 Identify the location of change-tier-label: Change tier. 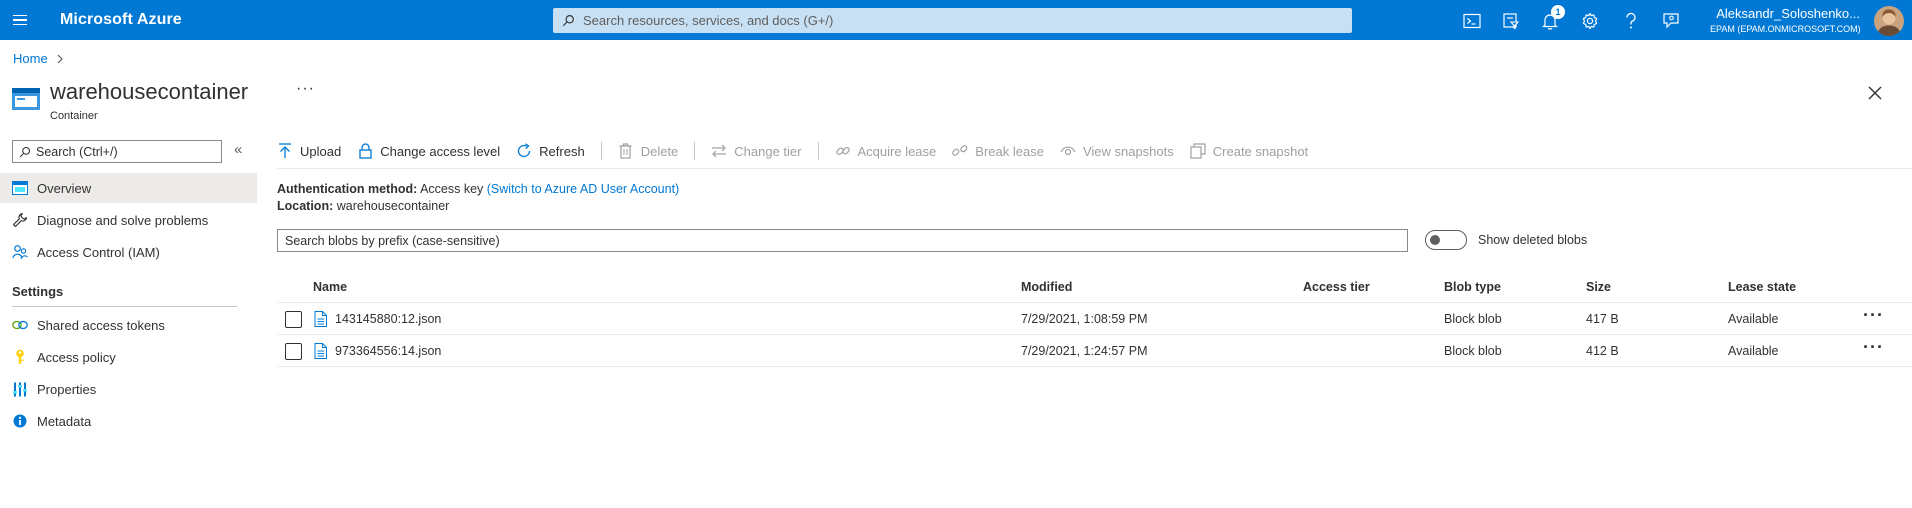
(768, 151).